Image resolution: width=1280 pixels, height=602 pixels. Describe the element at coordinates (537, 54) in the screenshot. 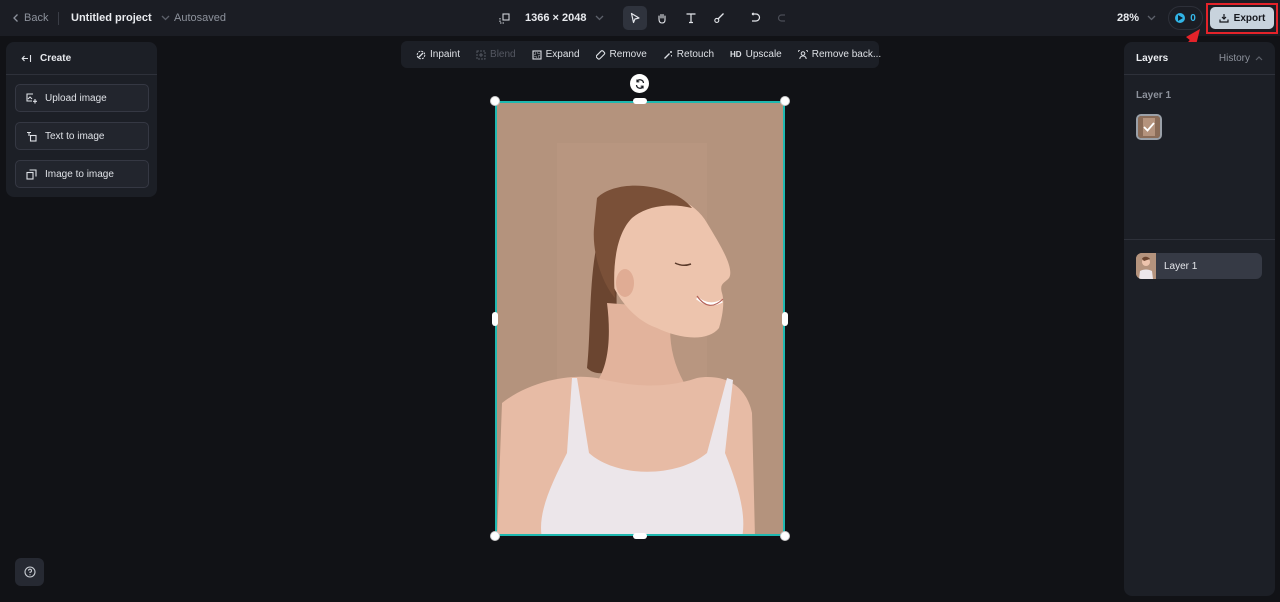

I see `expand-icon` at that location.